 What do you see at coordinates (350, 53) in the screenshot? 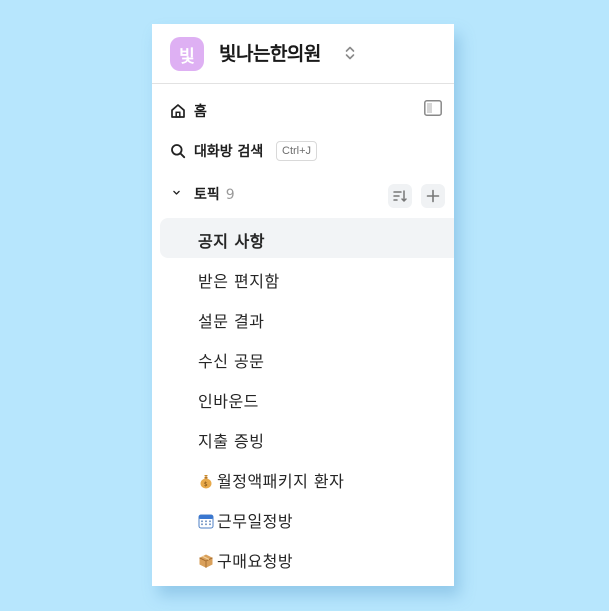
I see `chevron-up-down-icon` at bounding box center [350, 53].